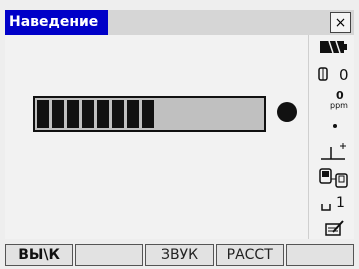  What do you see at coordinates (333, 178) in the screenshot?
I see `communication-icon` at bounding box center [333, 178].